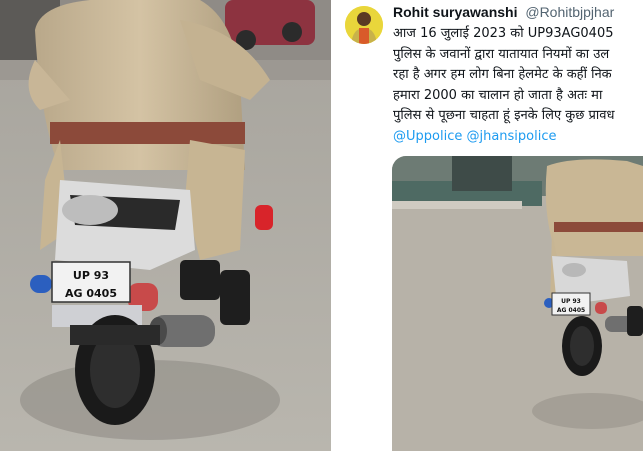 Image resolution: width=643 pixels, height=451 pixels. Describe the element at coordinates (503, 33) in the screenshot. I see `tweet-line: आज 16 जुलाई 2023 को UP93AG0405` at that location.